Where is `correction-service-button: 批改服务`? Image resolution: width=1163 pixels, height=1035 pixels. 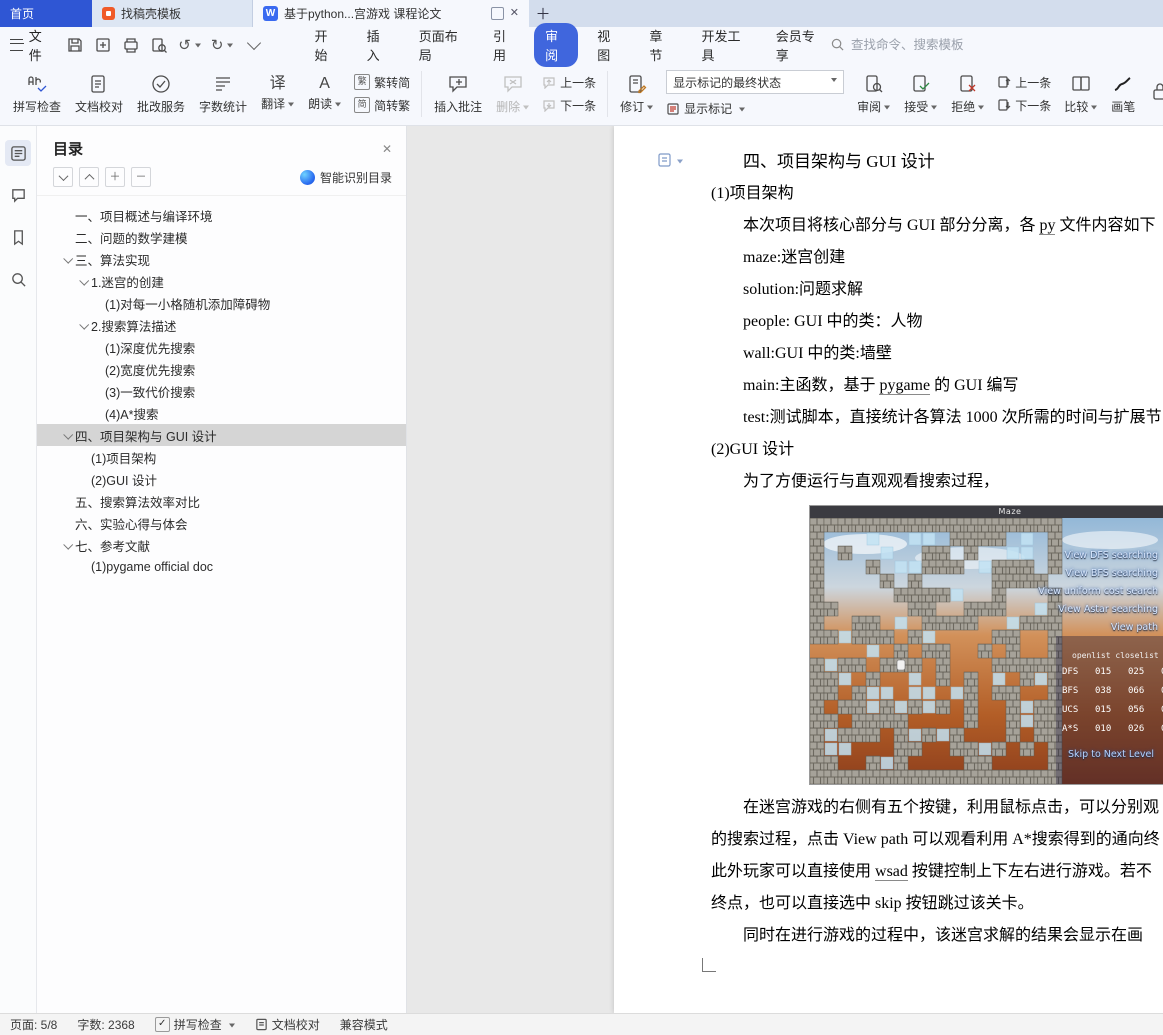
correction-service-button: 批改服务 is located at coordinates (161, 94).